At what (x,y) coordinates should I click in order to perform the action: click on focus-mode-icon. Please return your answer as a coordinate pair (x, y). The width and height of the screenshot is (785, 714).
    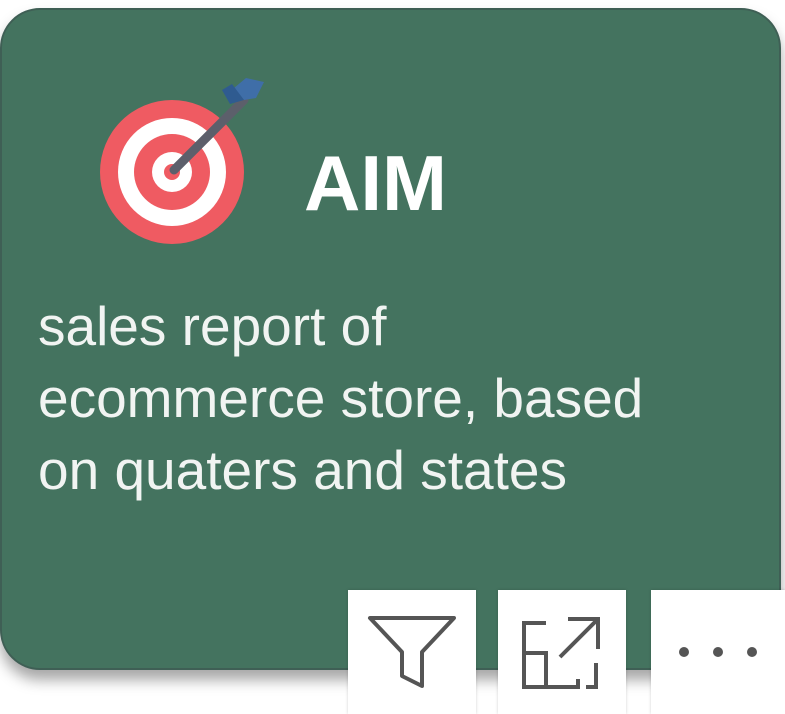
    Looking at the image, I should click on (561, 653).